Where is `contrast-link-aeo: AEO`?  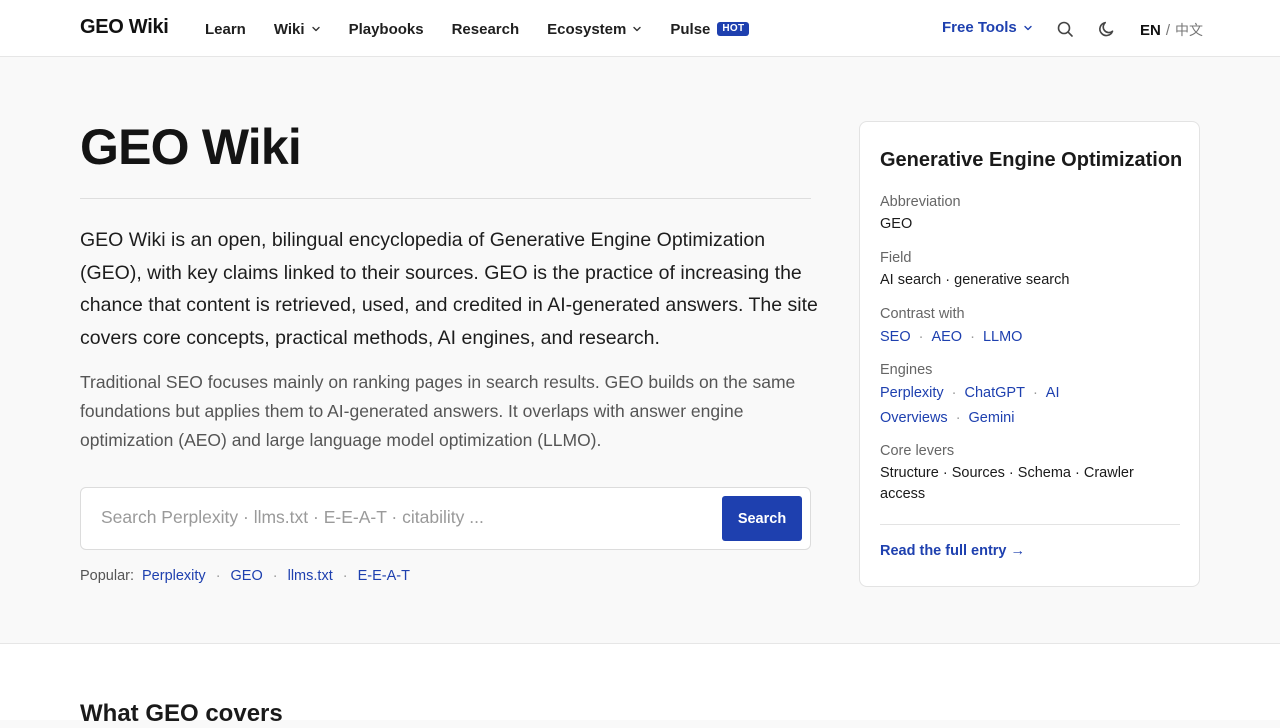
contrast-link-aeo: AEO is located at coordinates (946, 337).